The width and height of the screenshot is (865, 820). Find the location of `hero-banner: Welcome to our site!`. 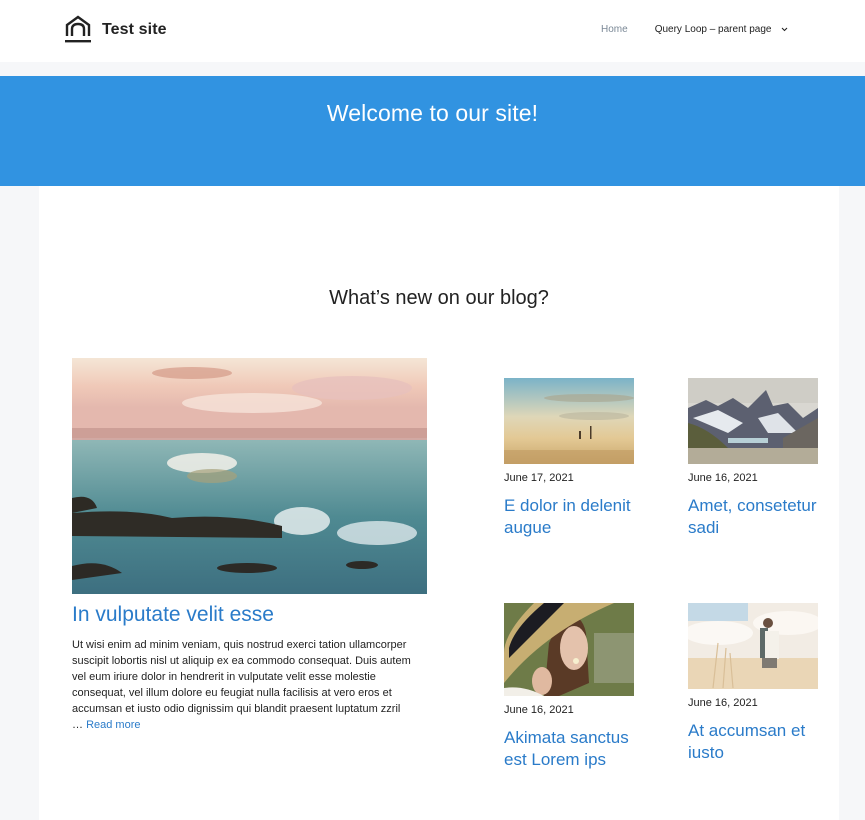

hero-banner: Welcome to our site! is located at coordinates (432, 131).